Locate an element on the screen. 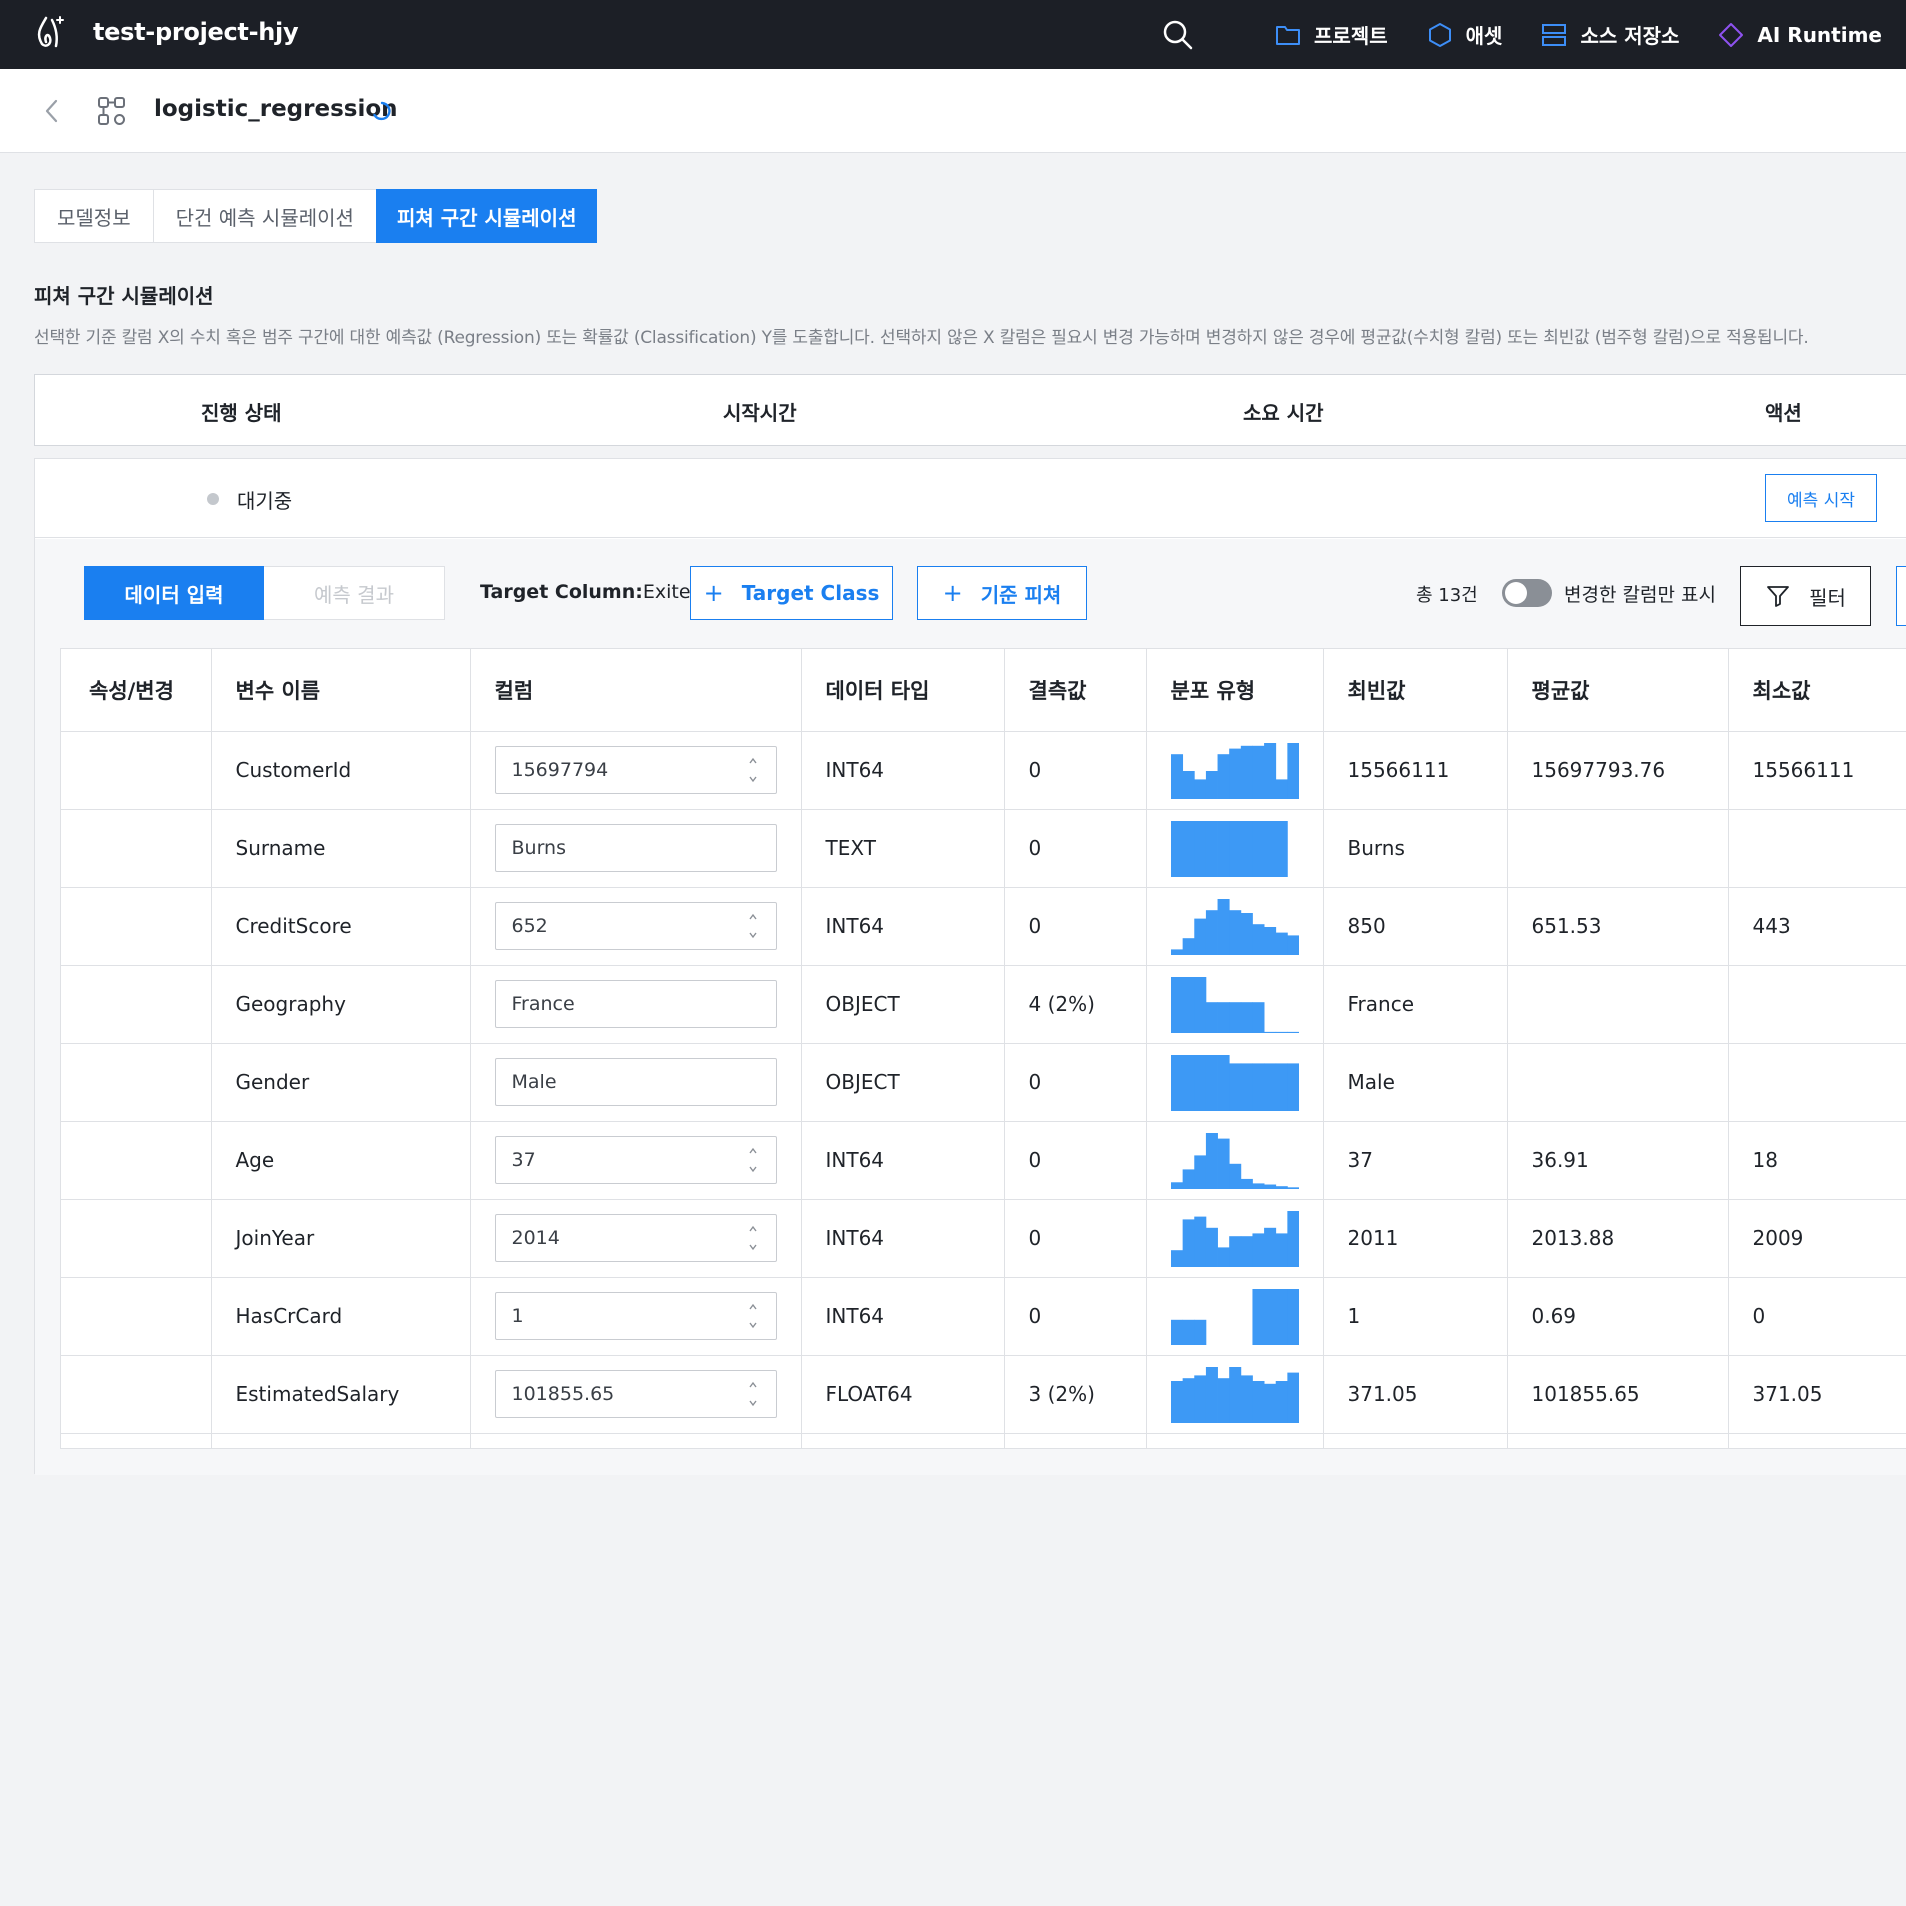  text-input: Male is located at coordinates (635, 1082).